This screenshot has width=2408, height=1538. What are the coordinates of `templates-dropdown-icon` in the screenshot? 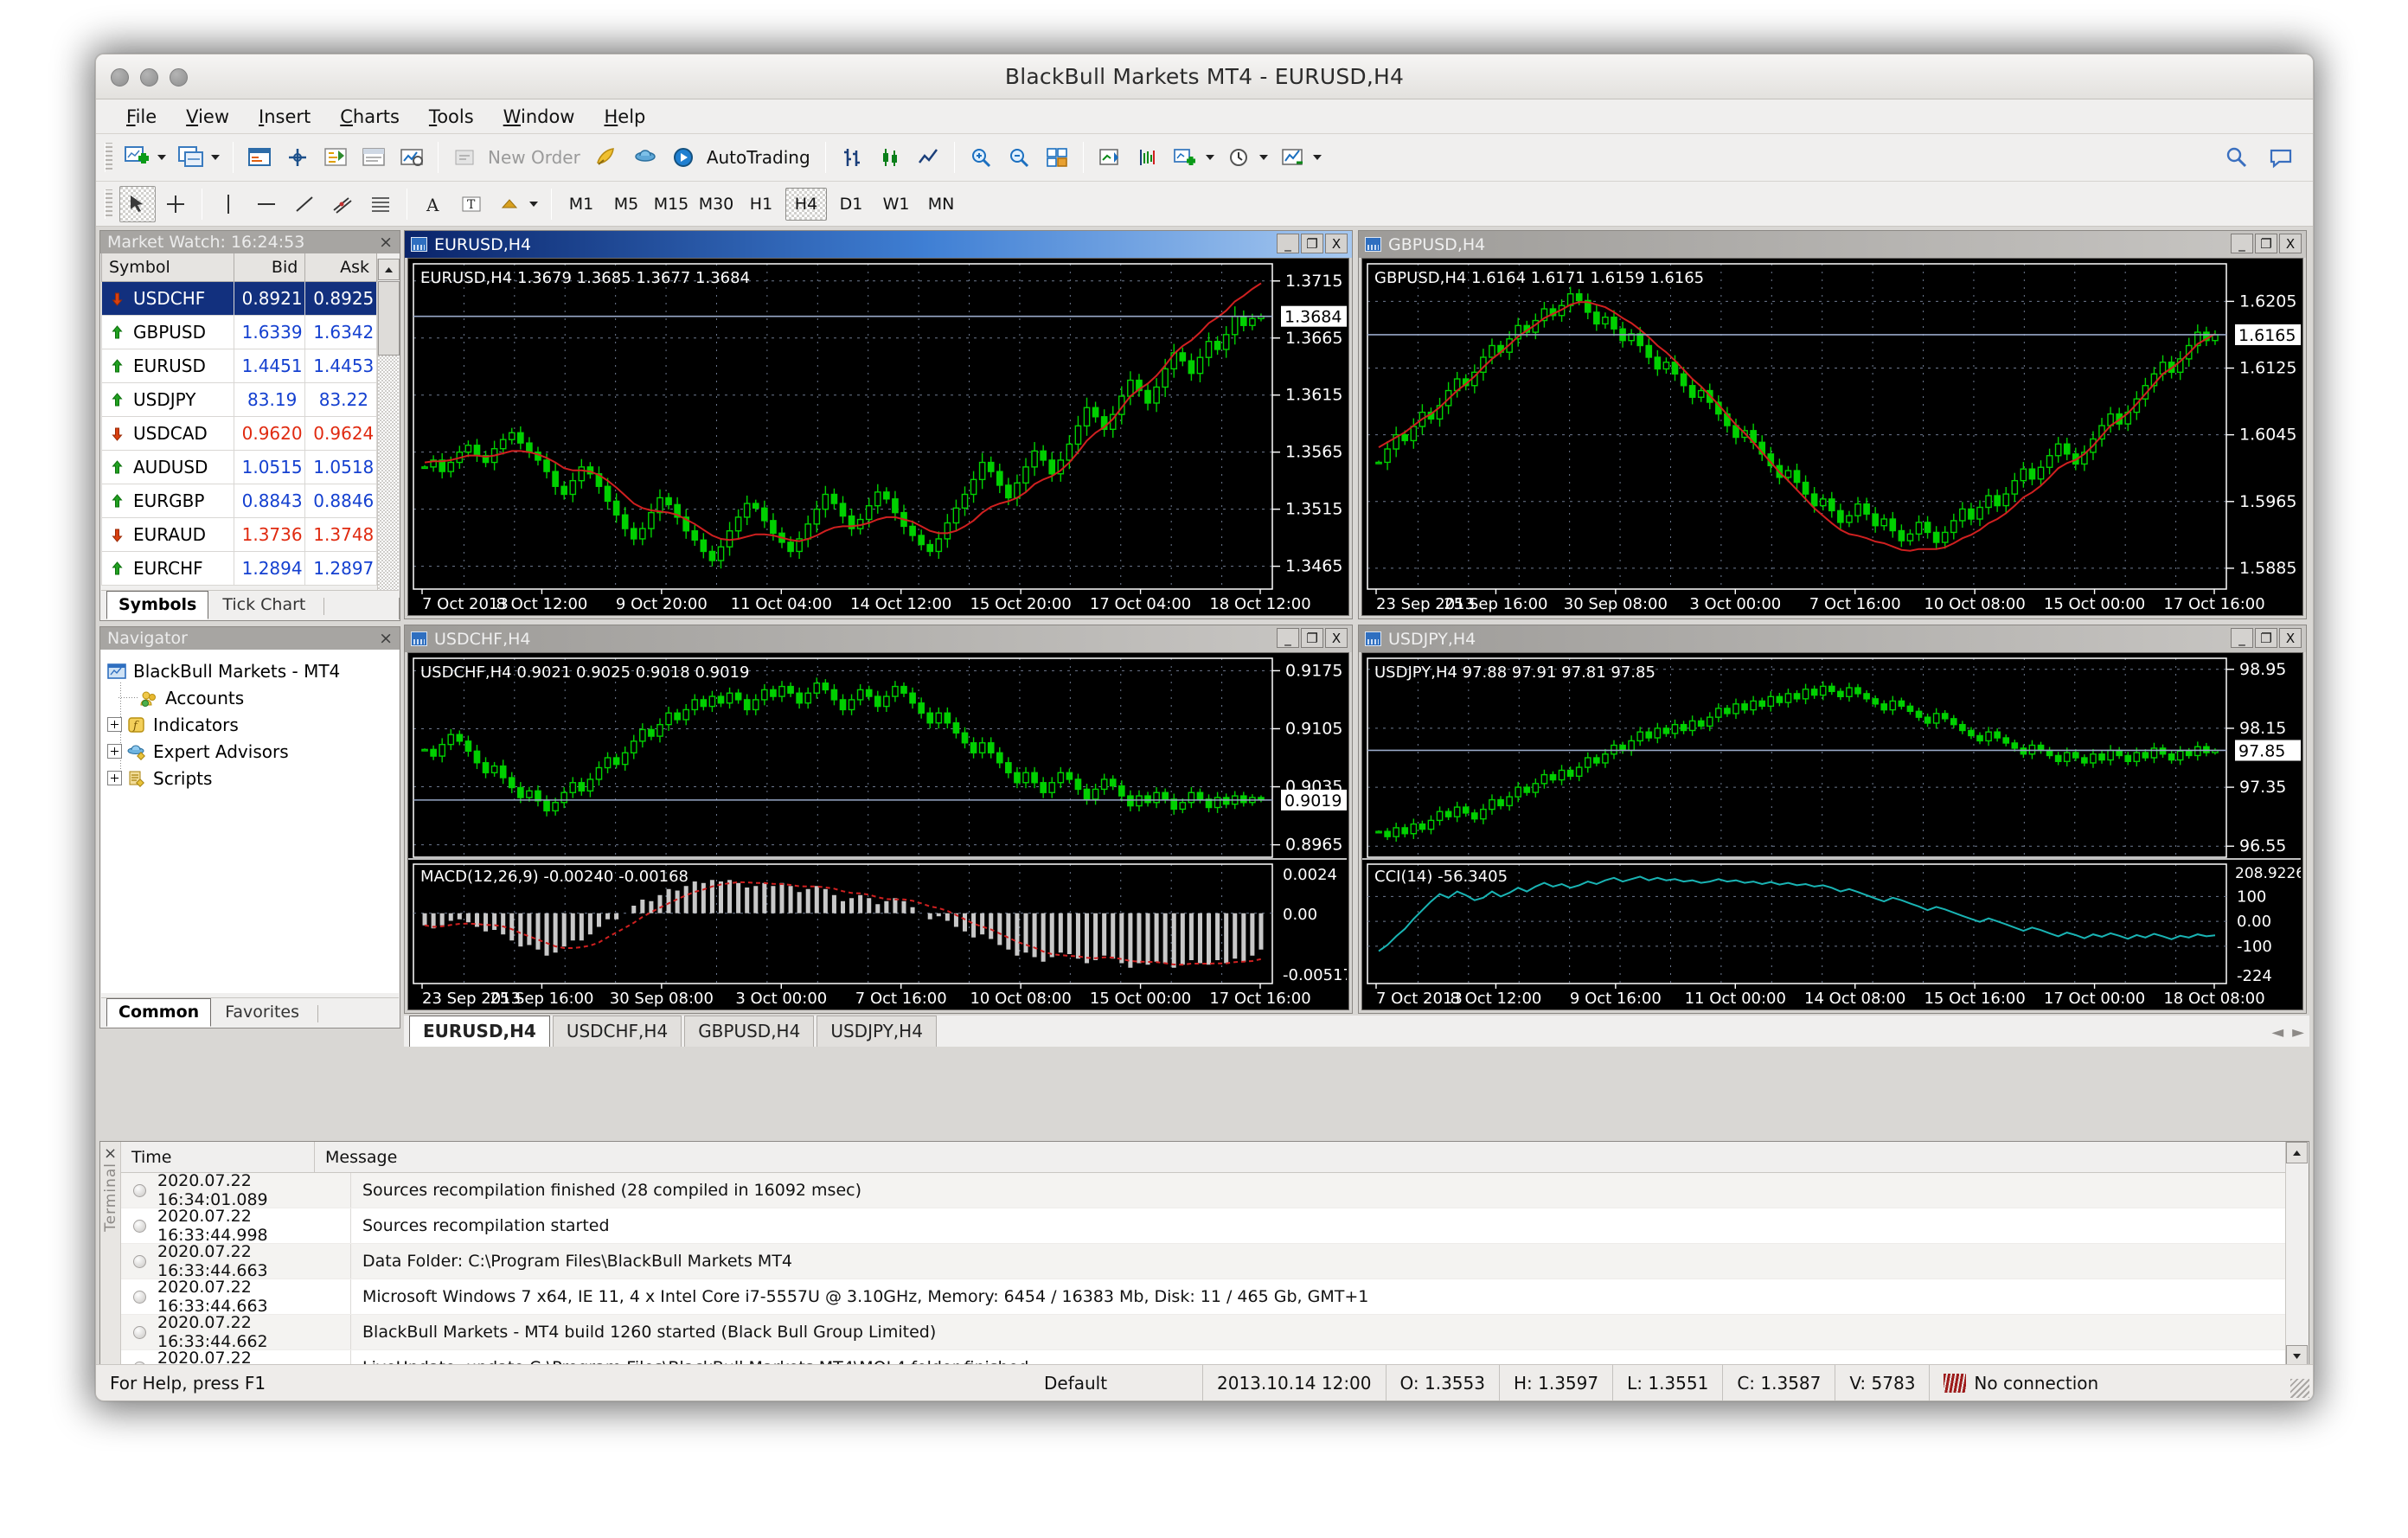 It's located at (1317, 157).